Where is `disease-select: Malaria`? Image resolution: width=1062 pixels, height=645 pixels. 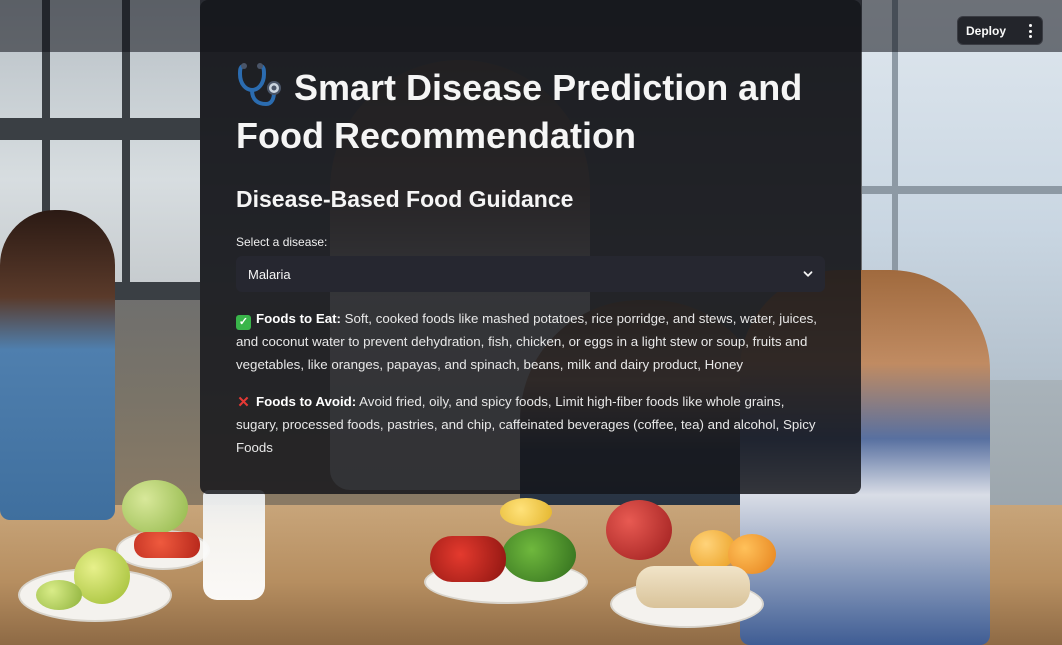 disease-select: Malaria is located at coordinates (530, 274).